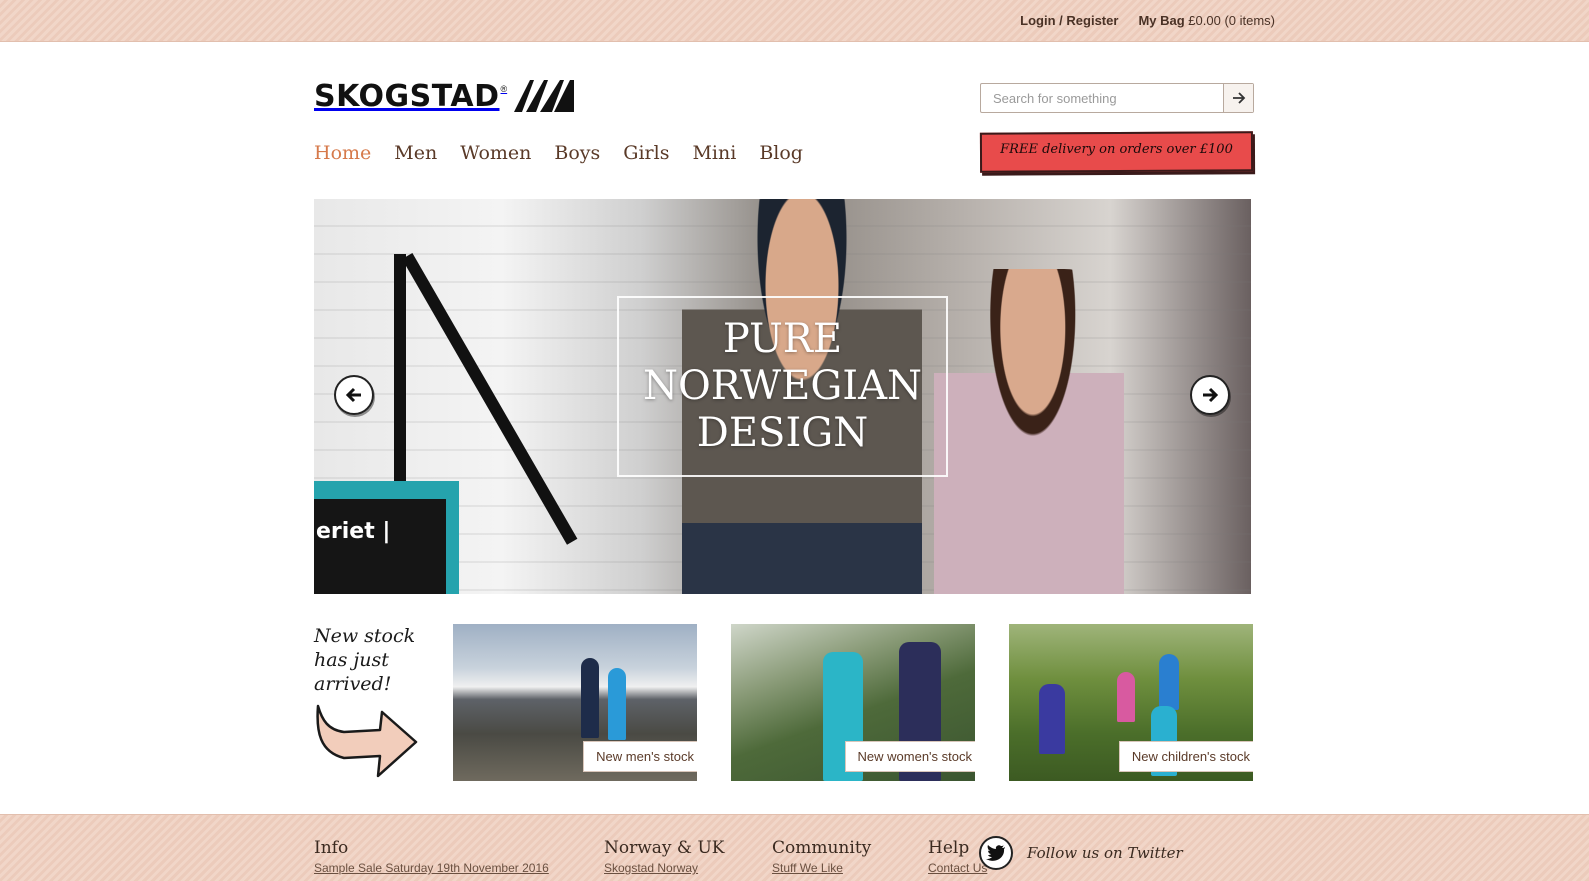  What do you see at coordinates (1185, 756) in the screenshot?
I see `tile-label-childrens: New children's stock` at bounding box center [1185, 756].